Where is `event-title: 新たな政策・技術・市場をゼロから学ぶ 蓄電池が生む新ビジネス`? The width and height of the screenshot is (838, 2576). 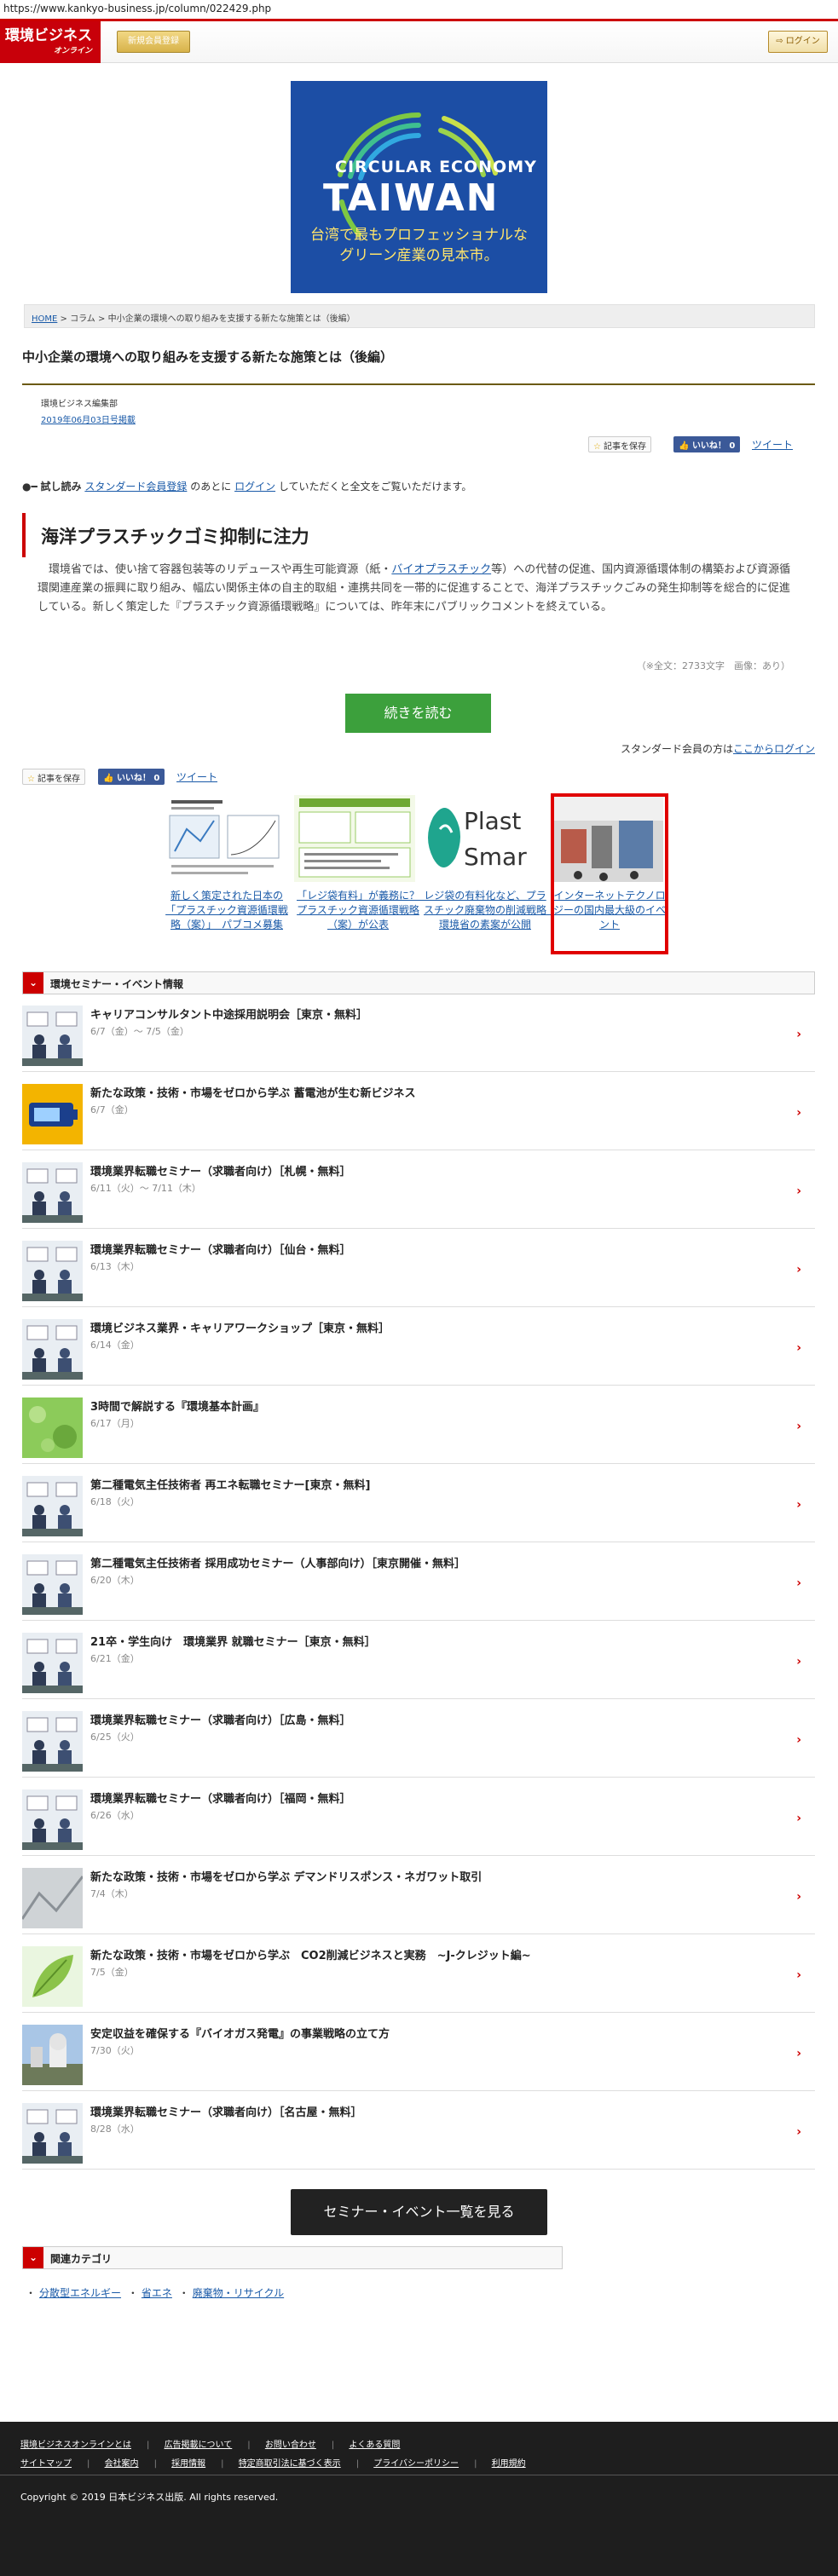
event-title: 新たな政策・技術・市場をゼロから学ぶ 蓄電池が生む新ビジネス is located at coordinates (253, 1092).